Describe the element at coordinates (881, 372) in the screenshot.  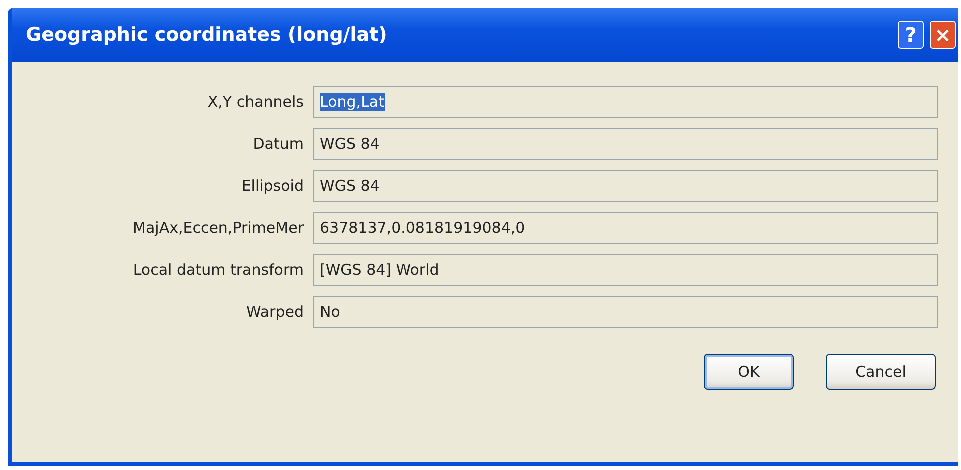
I see `cancel-button: Cancel` at that location.